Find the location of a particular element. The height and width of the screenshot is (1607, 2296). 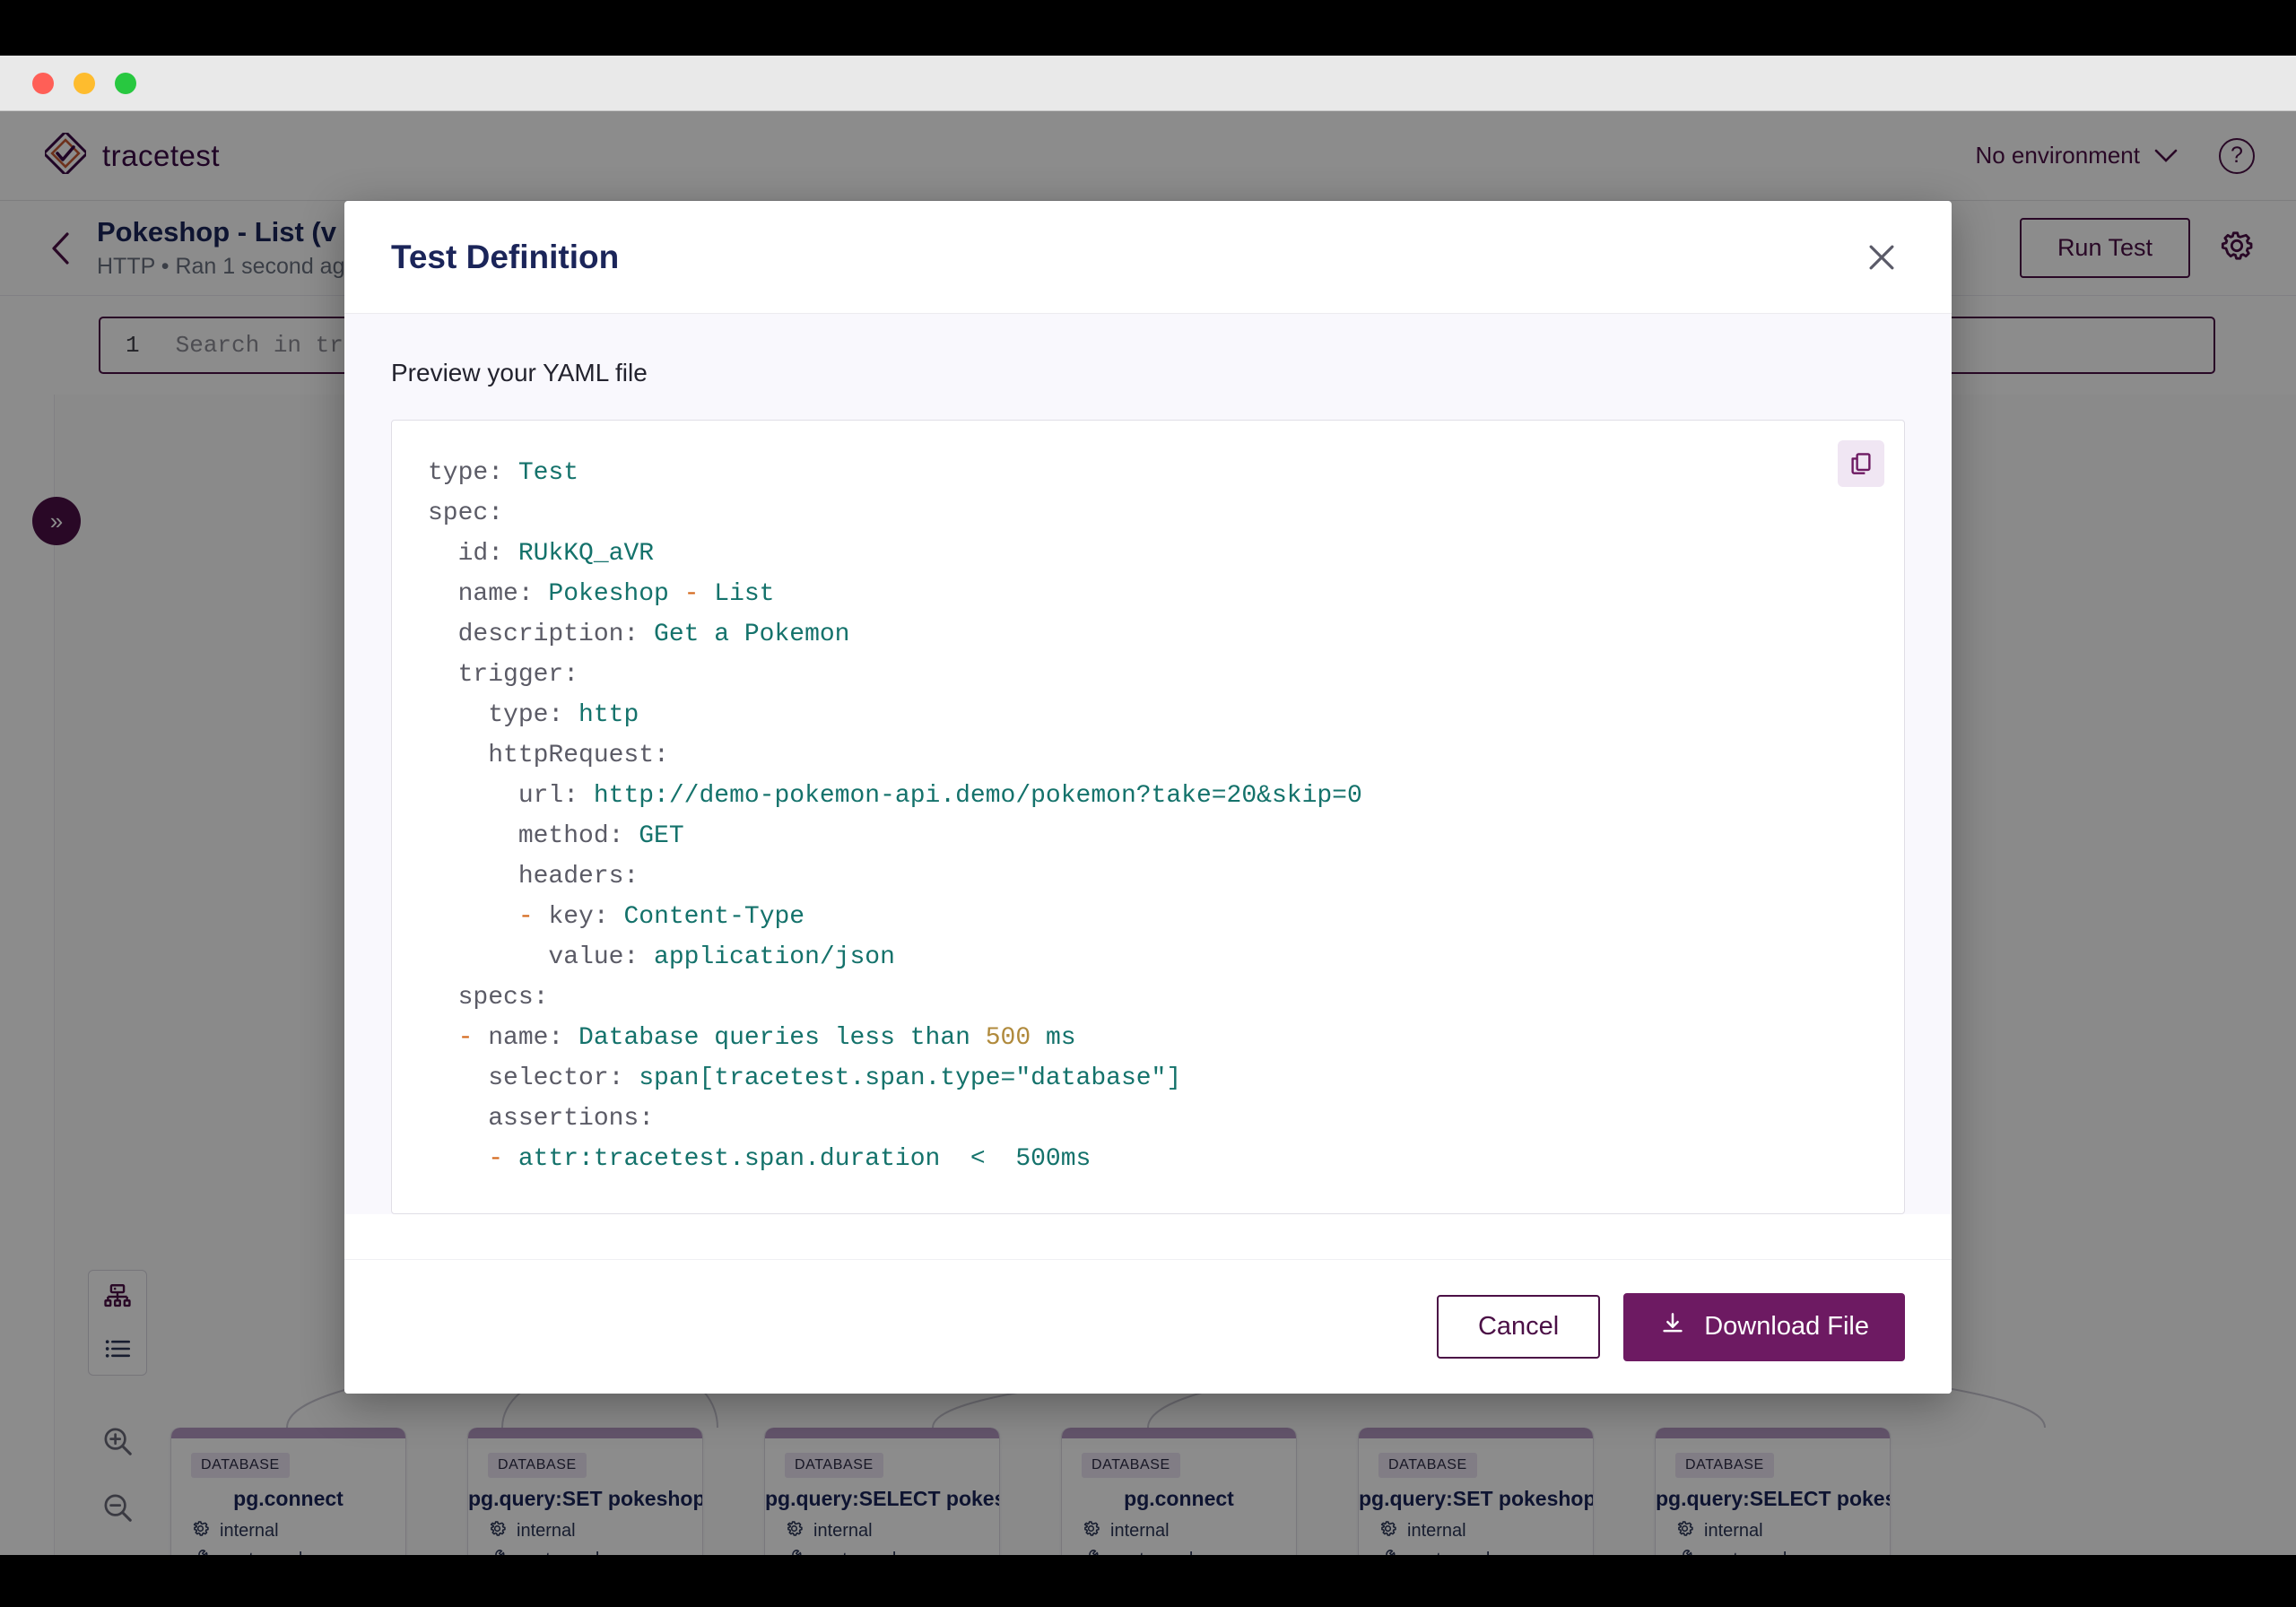

yaml-line: headers: is located at coordinates (533, 877).